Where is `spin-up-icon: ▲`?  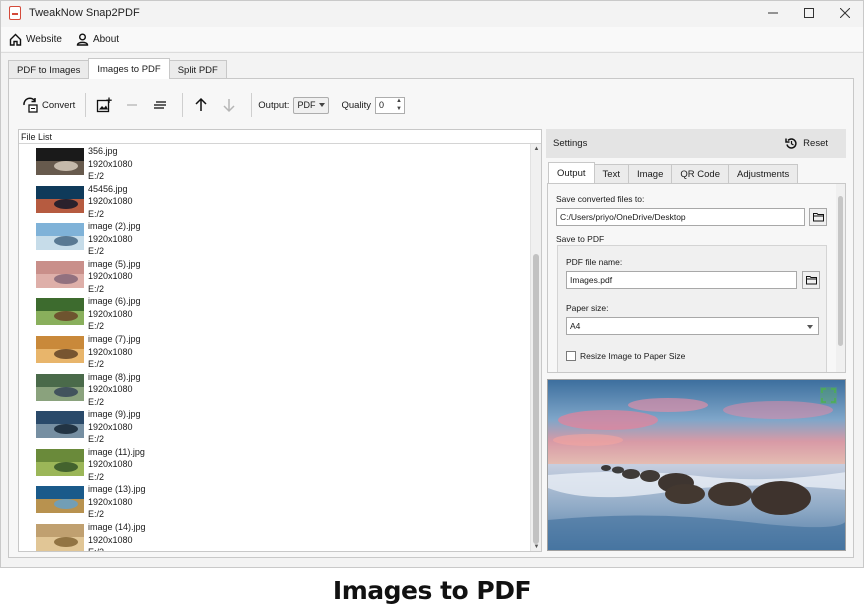 spin-up-icon: ▲ is located at coordinates (399, 101).